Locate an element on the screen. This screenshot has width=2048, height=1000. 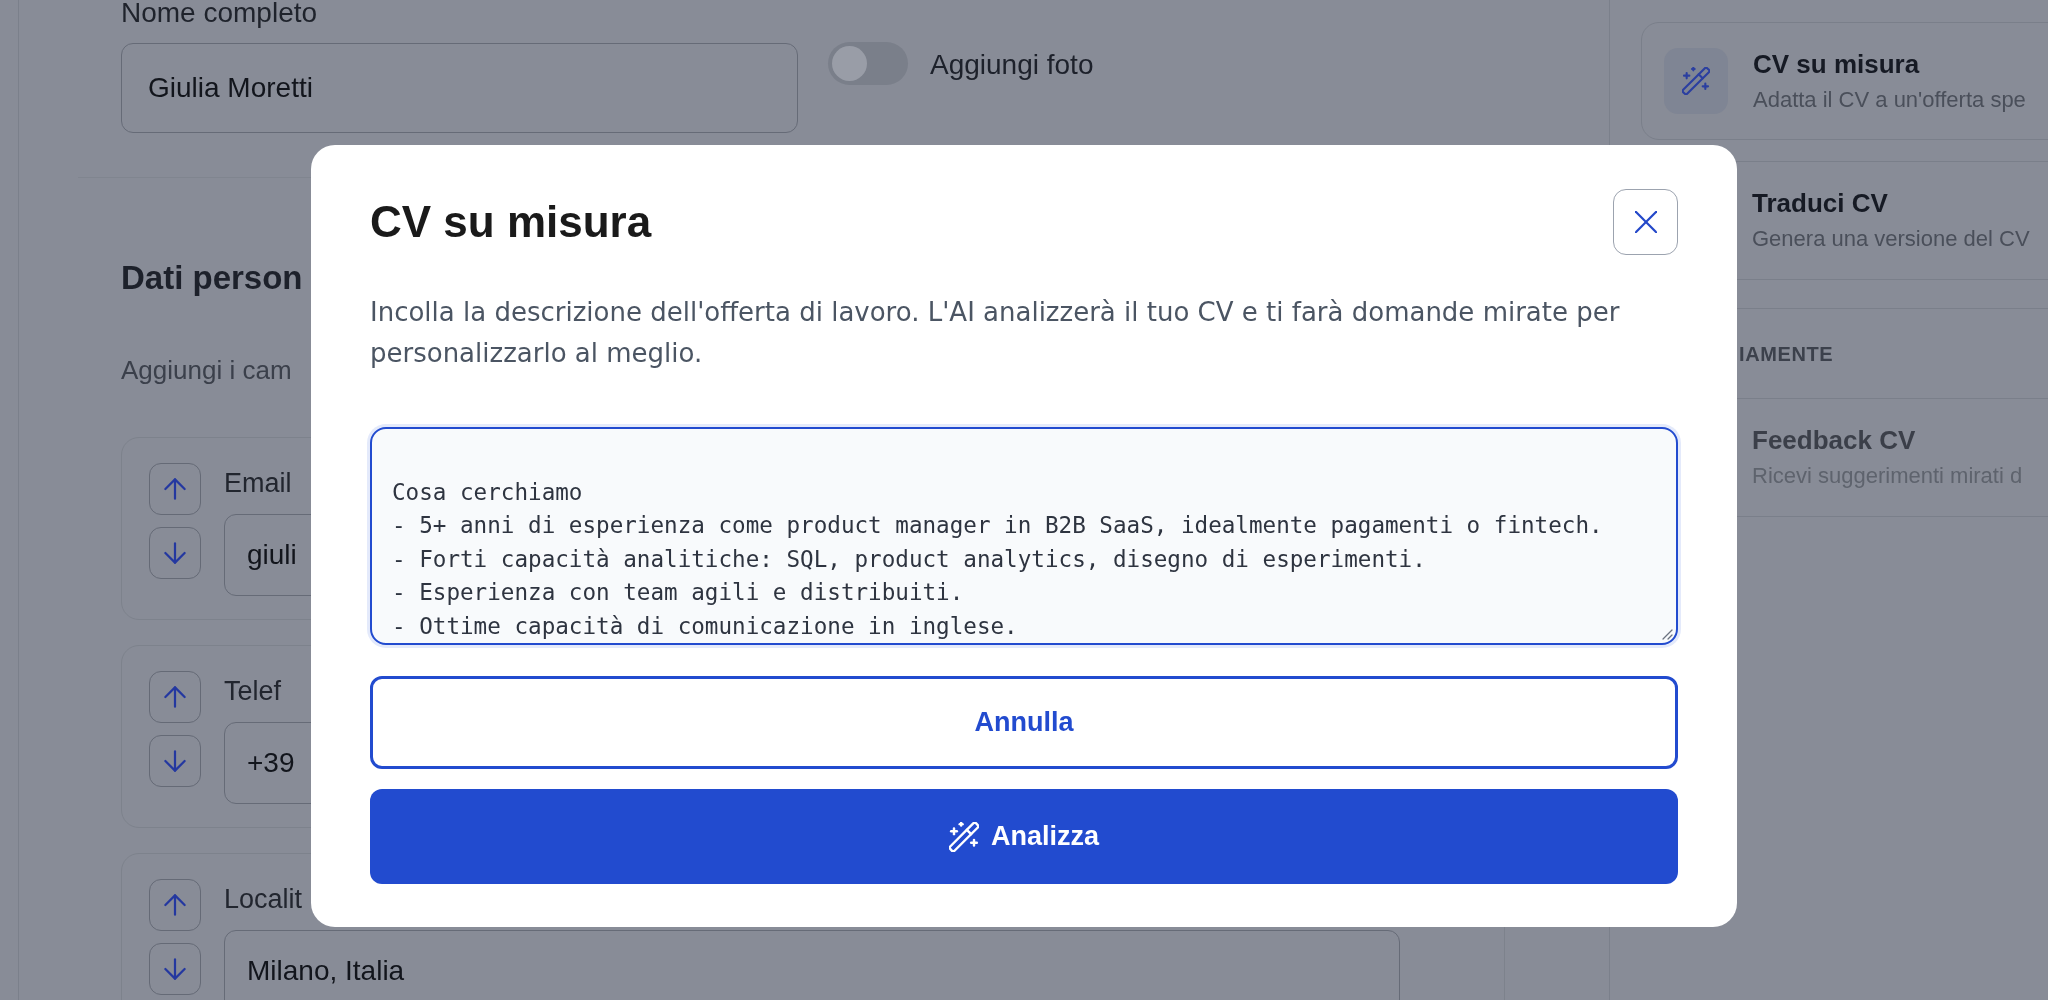
resize-handle-icon is located at coordinates (1667, 634).